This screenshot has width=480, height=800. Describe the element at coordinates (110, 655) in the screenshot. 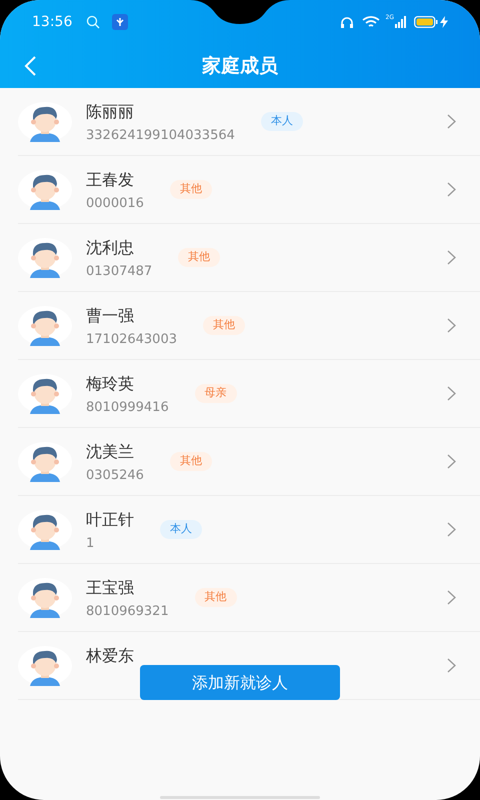

I see `member-name: 林爱东` at that location.